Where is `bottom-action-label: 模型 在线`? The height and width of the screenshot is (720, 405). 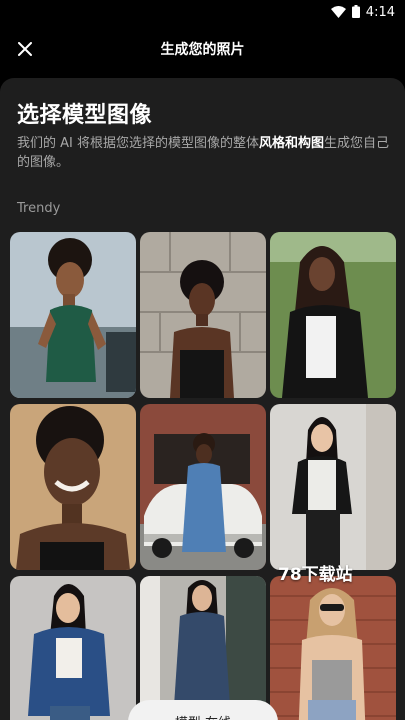
bottom-action-label: 模型 在线 is located at coordinates (203, 716).